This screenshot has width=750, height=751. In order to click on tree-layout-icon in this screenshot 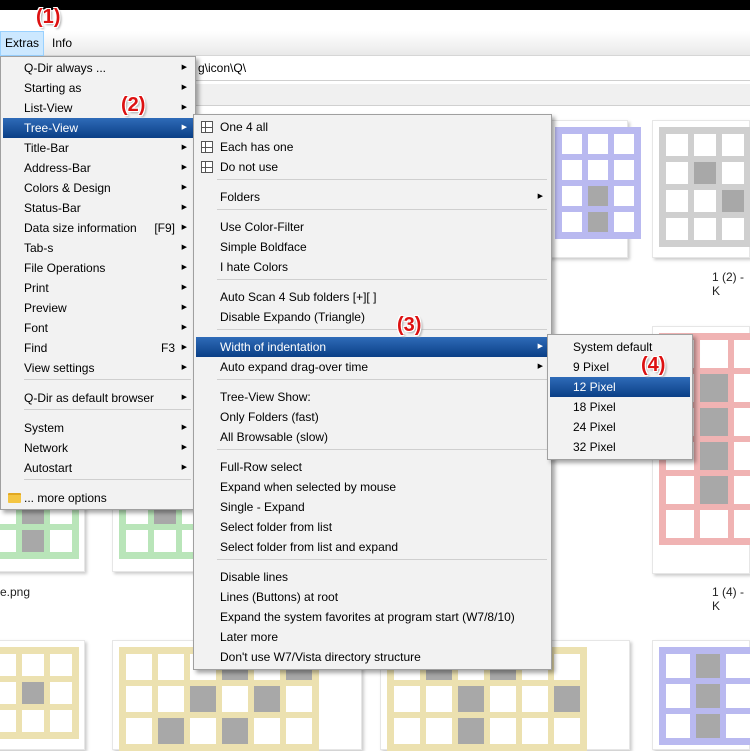, I will do `click(207, 147)`.